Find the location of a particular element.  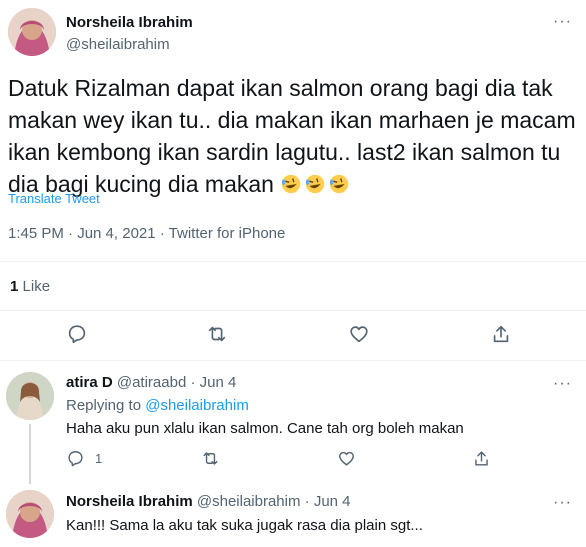

replying-to-handle: @sheilaibrahim is located at coordinates (197, 405).